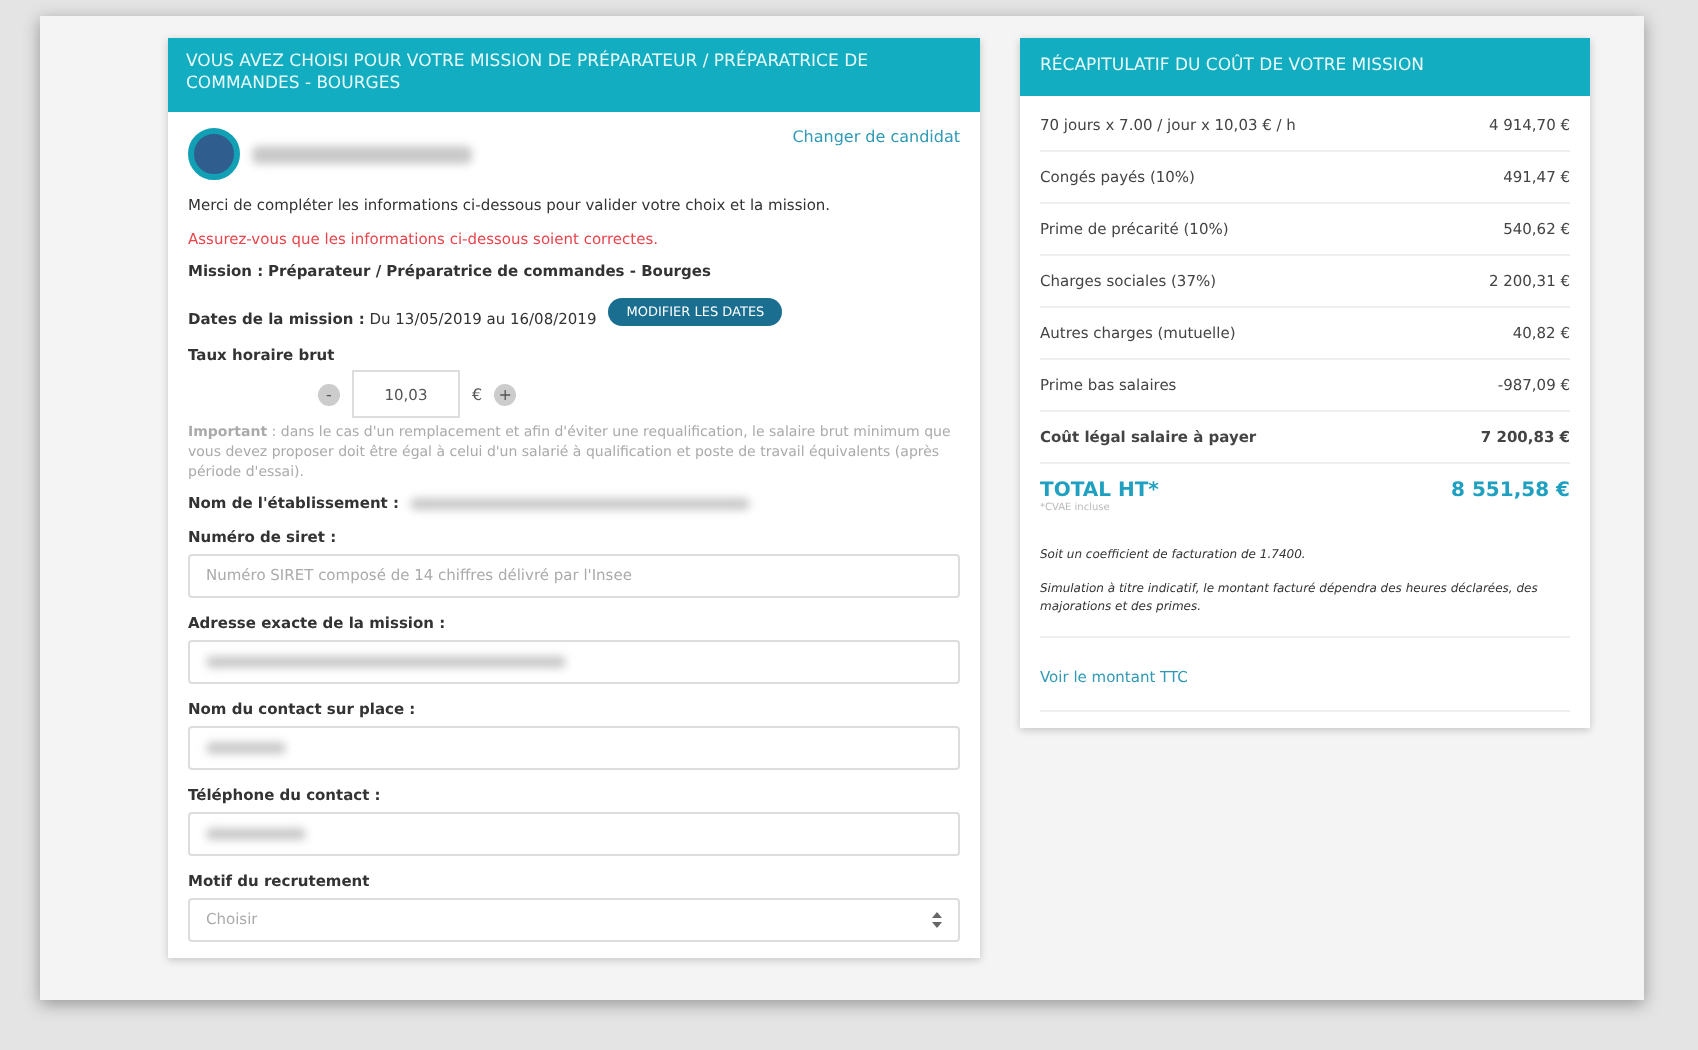  I want to click on sort-arrows-icon, so click(937, 920).